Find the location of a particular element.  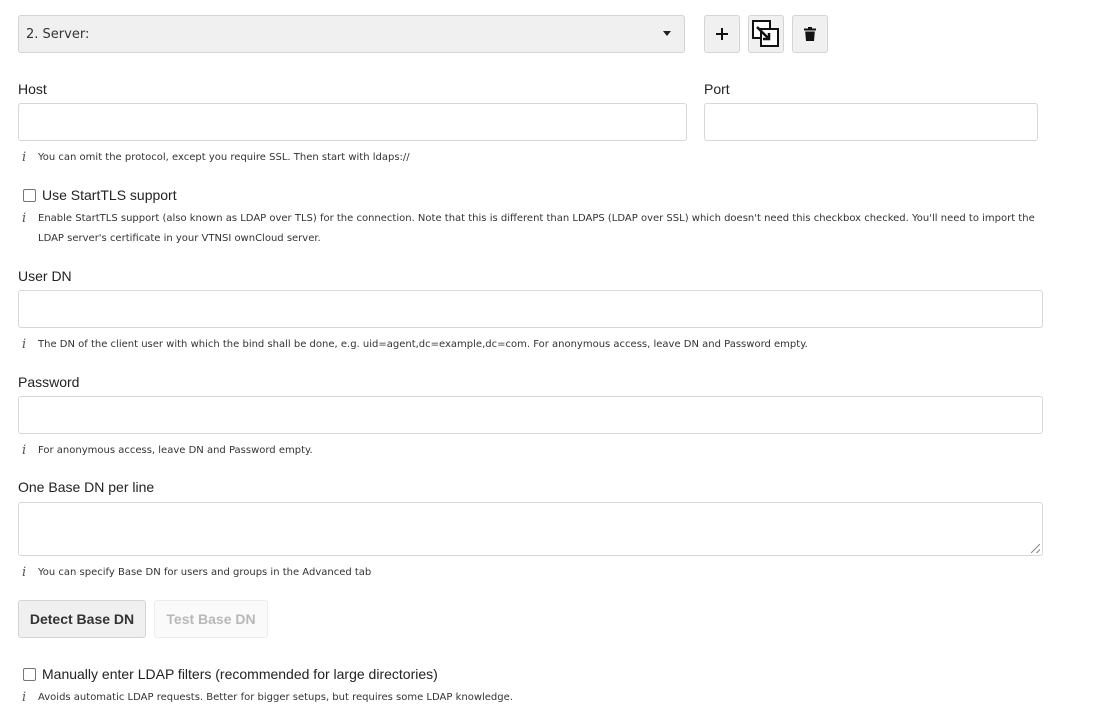

starttls-label: Use StartTLS support is located at coordinates (109, 195).